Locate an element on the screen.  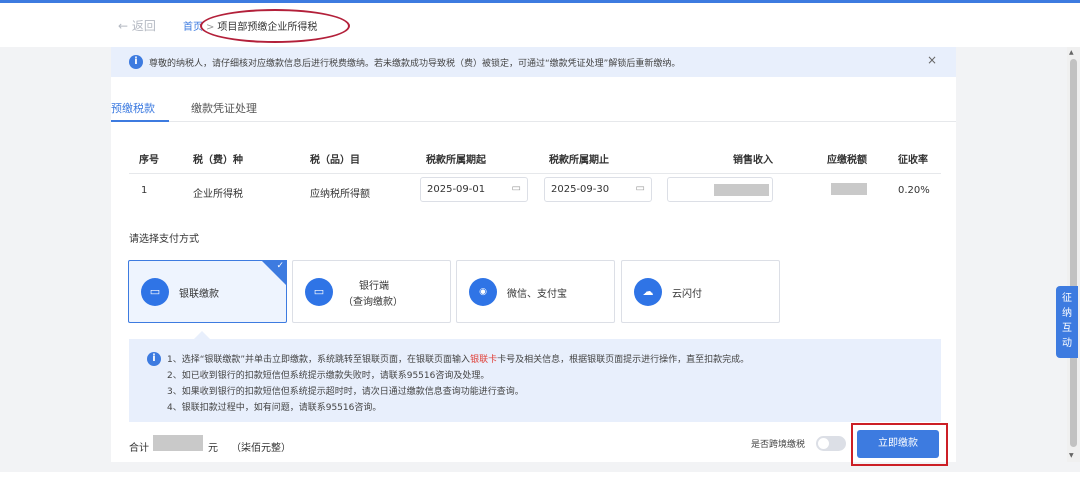
back-link: ← 返回 is located at coordinates (137, 25).